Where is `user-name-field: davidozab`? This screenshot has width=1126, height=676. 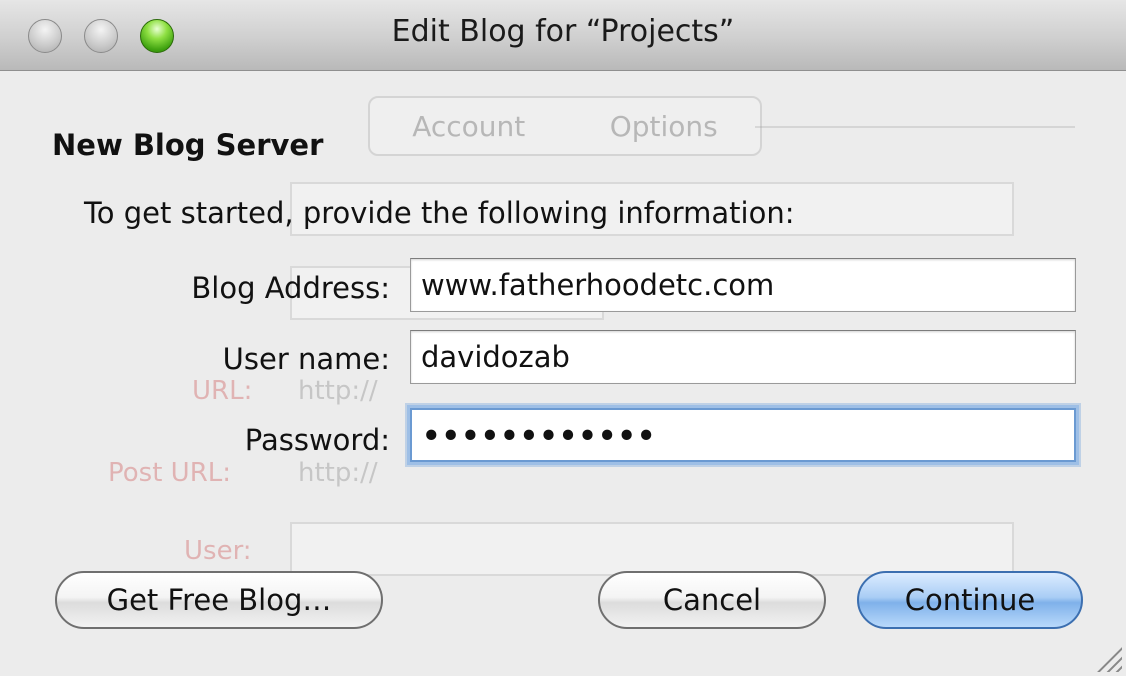
user-name-field: davidozab is located at coordinates (743, 357).